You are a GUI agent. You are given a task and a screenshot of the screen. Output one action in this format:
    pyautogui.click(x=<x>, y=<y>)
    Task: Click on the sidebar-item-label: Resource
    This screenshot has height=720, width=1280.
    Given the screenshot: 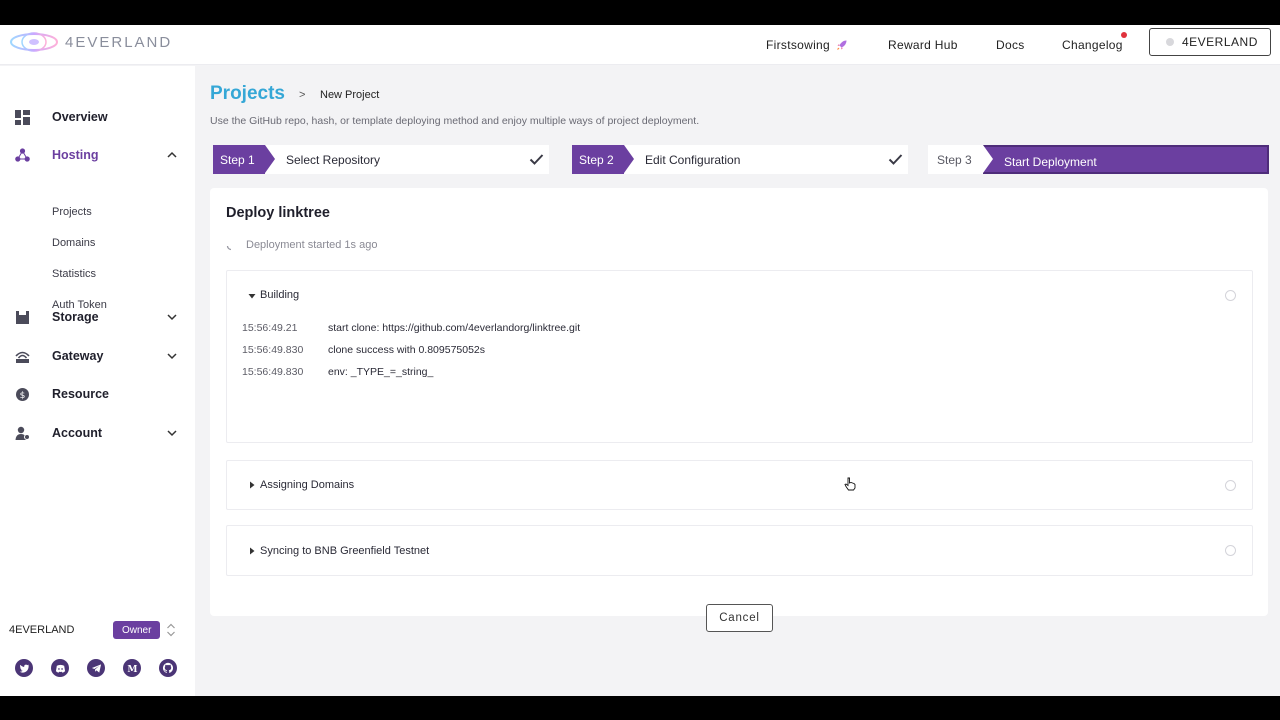 What is the action you would take?
    pyautogui.click(x=80, y=394)
    